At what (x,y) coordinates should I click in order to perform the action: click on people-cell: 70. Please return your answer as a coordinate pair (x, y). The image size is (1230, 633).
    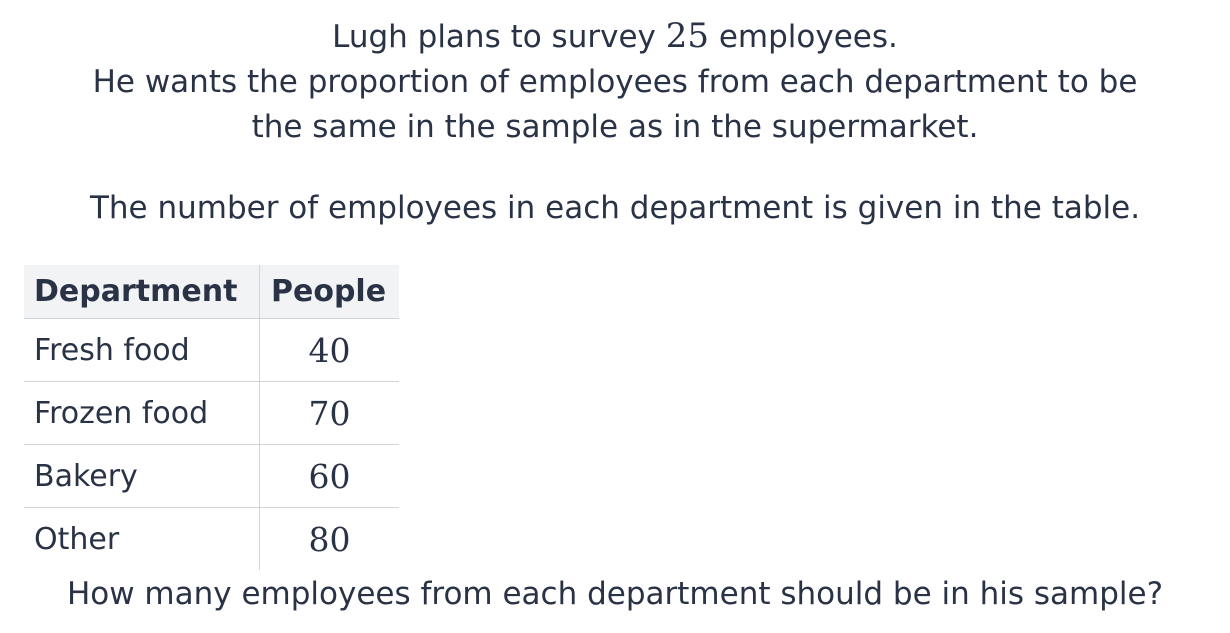
    Looking at the image, I should click on (329, 413).